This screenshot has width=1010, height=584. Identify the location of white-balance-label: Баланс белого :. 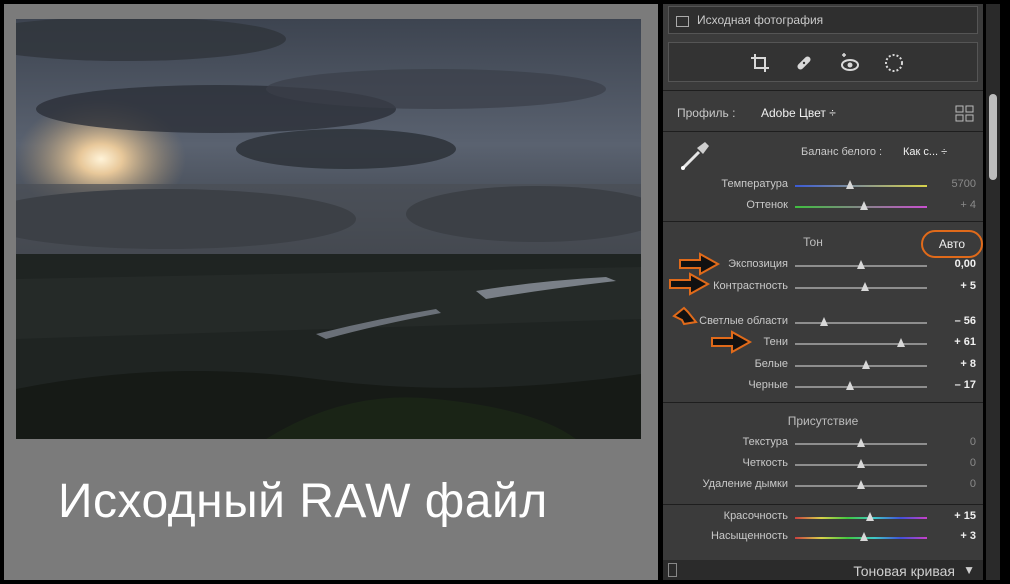
(842, 152).